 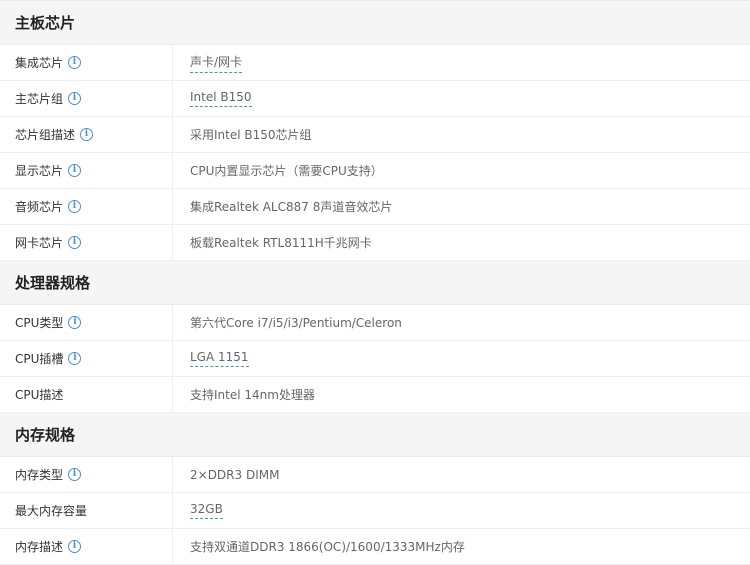 What do you see at coordinates (51, 511) in the screenshot?
I see `spec-label: 最大内存容量` at bounding box center [51, 511].